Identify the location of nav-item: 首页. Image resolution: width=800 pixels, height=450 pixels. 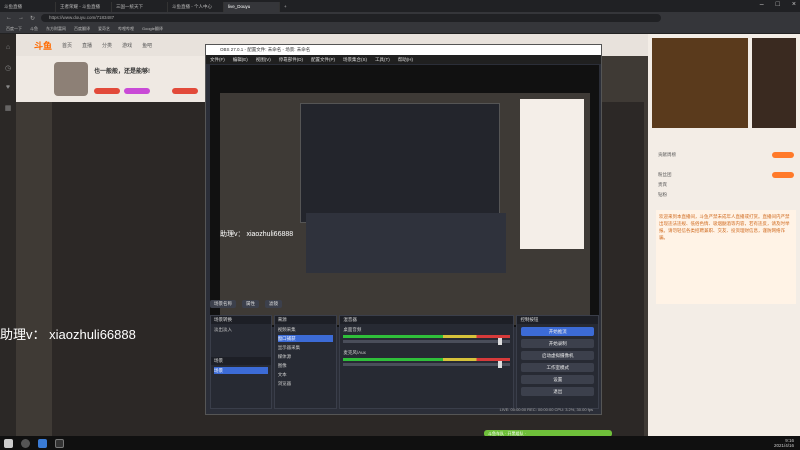
(67, 45).